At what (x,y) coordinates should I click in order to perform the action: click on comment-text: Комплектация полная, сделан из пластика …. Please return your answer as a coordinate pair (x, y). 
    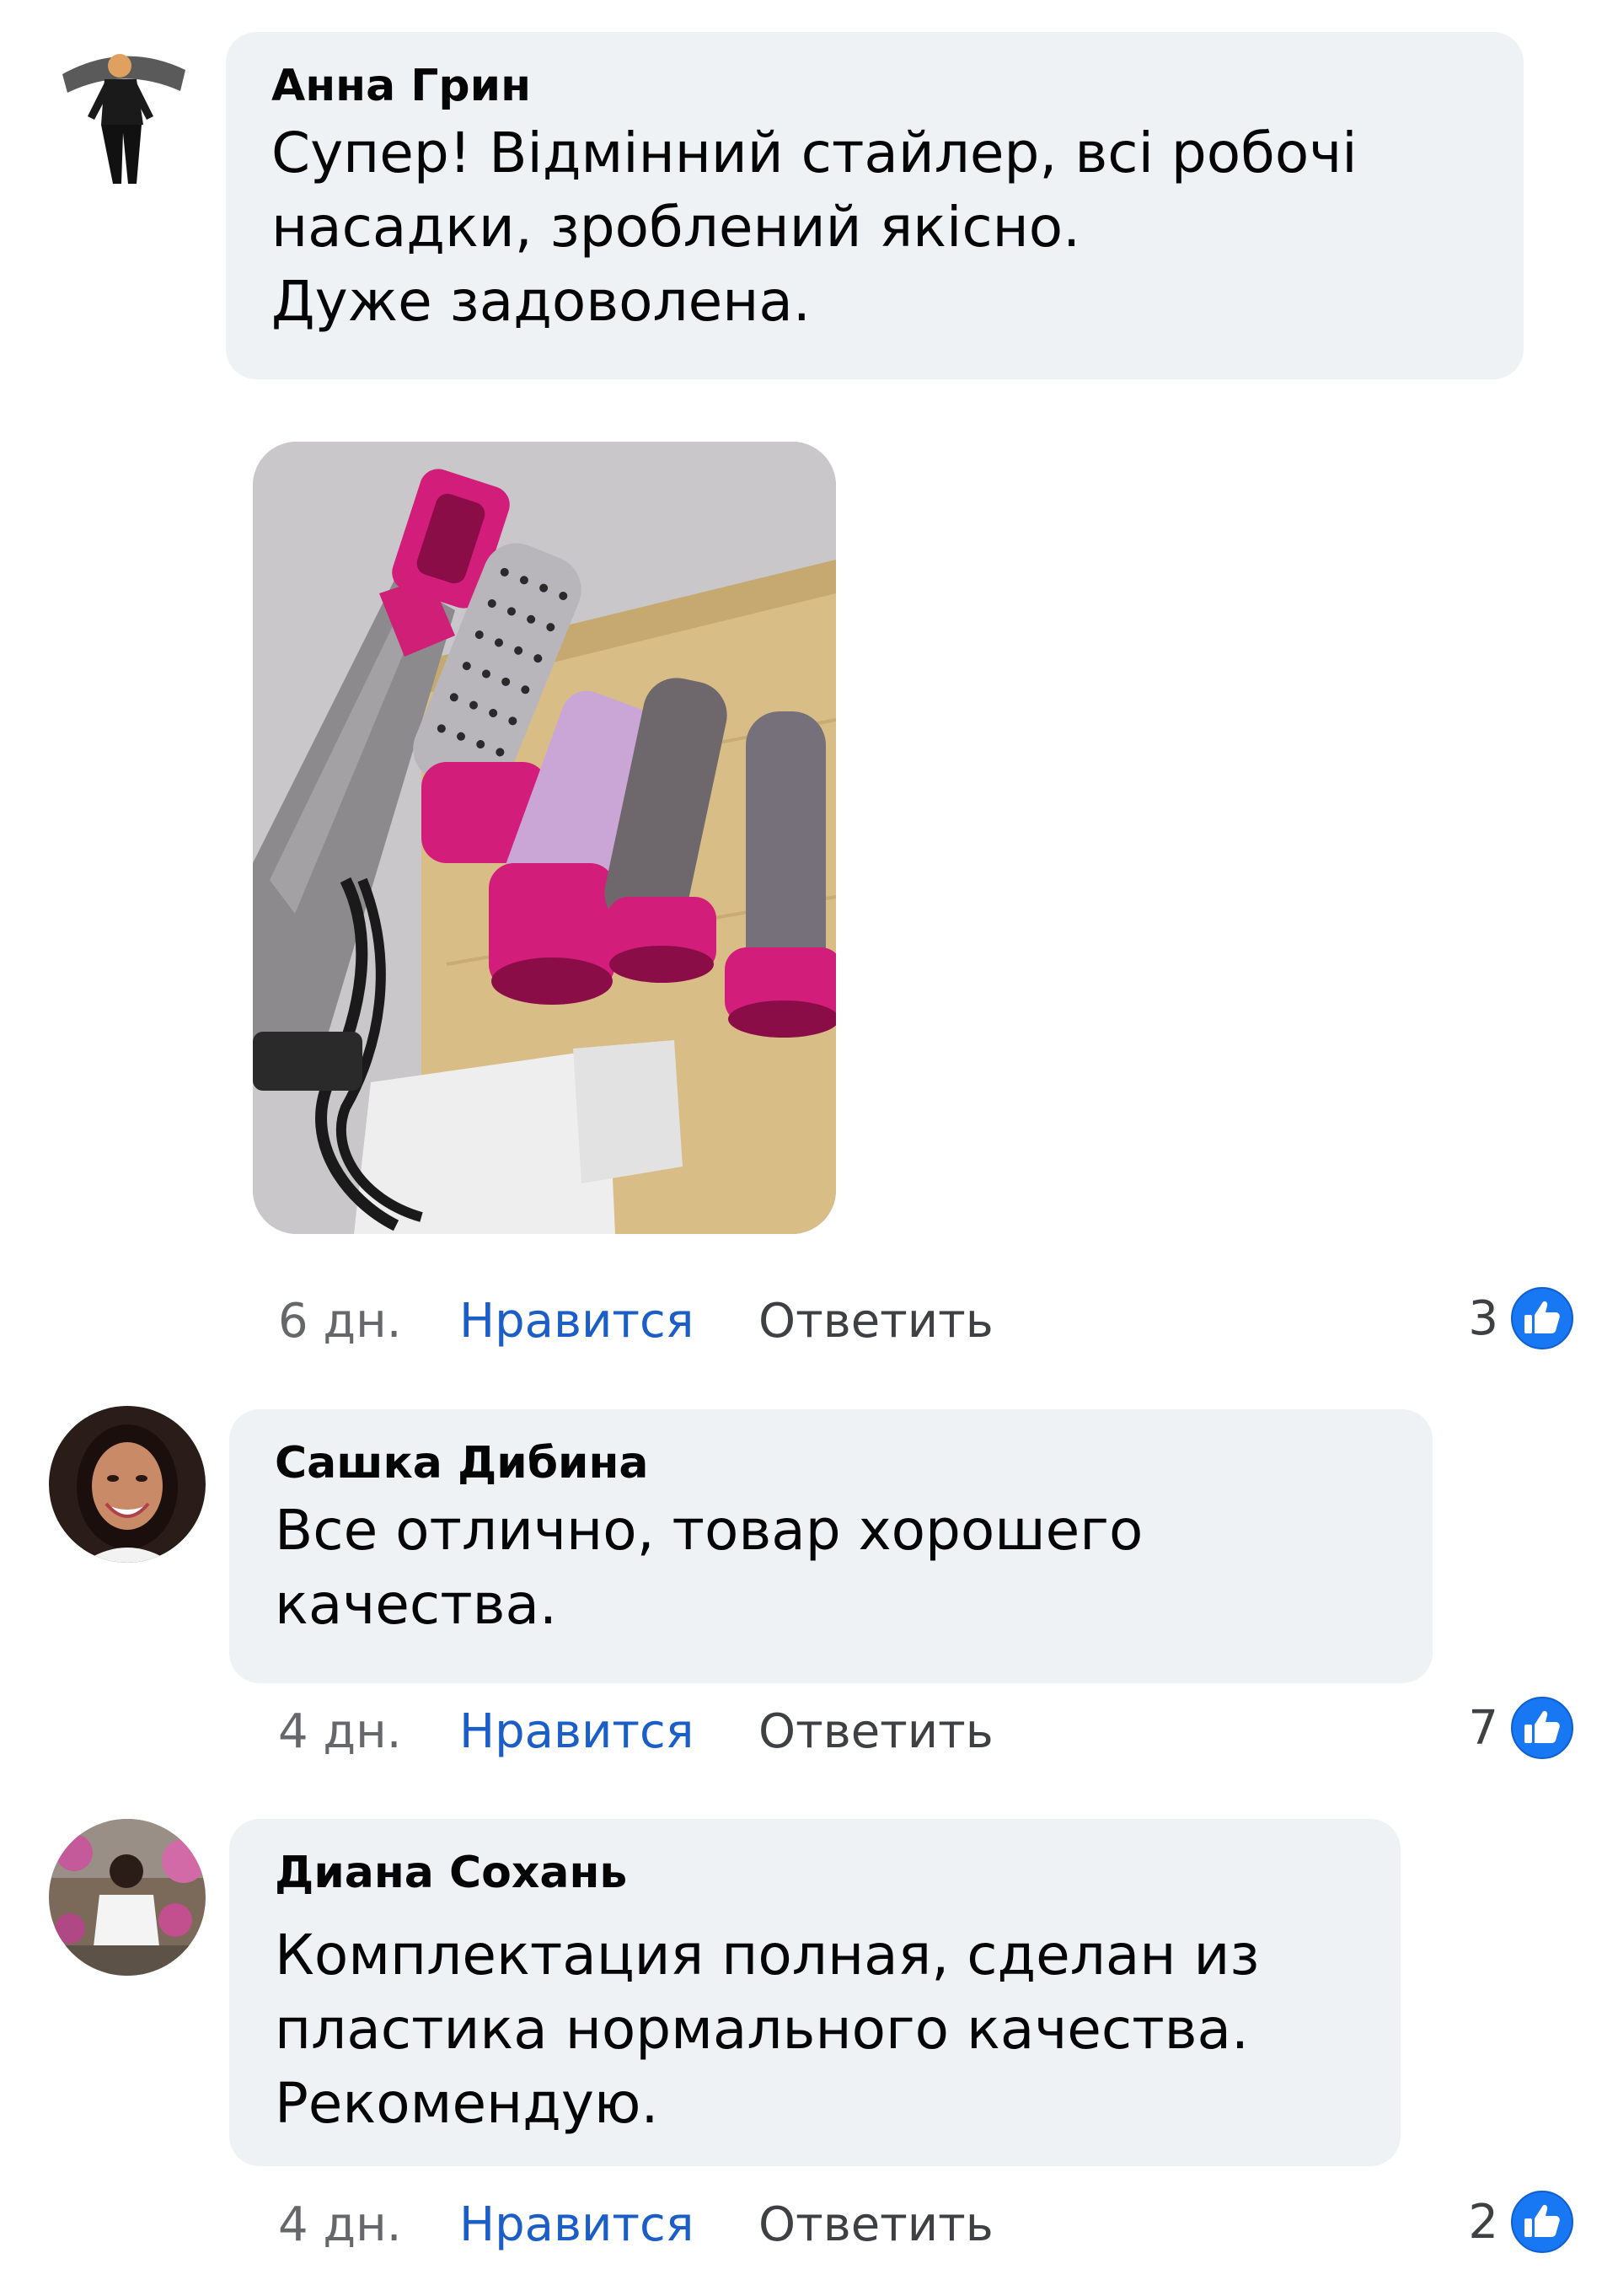
    Looking at the image, I should click on (816, 2029).